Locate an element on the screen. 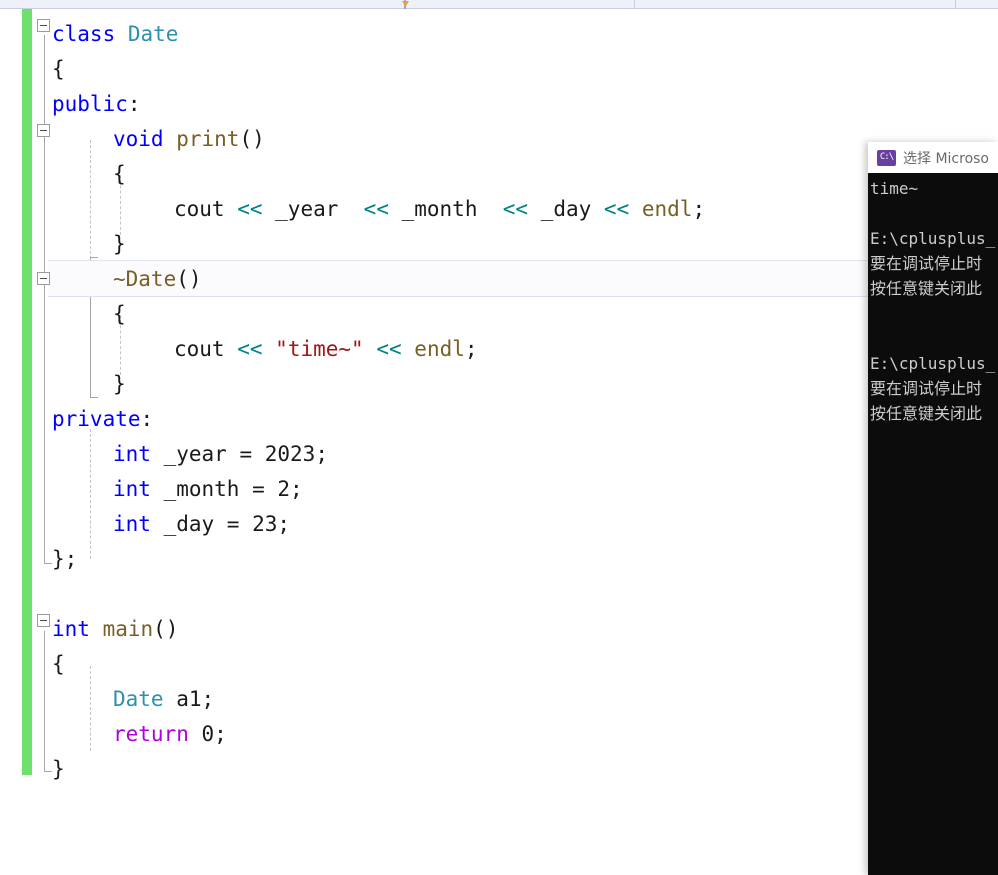  code-line-text: int main() is located at coordinates (115, 629).